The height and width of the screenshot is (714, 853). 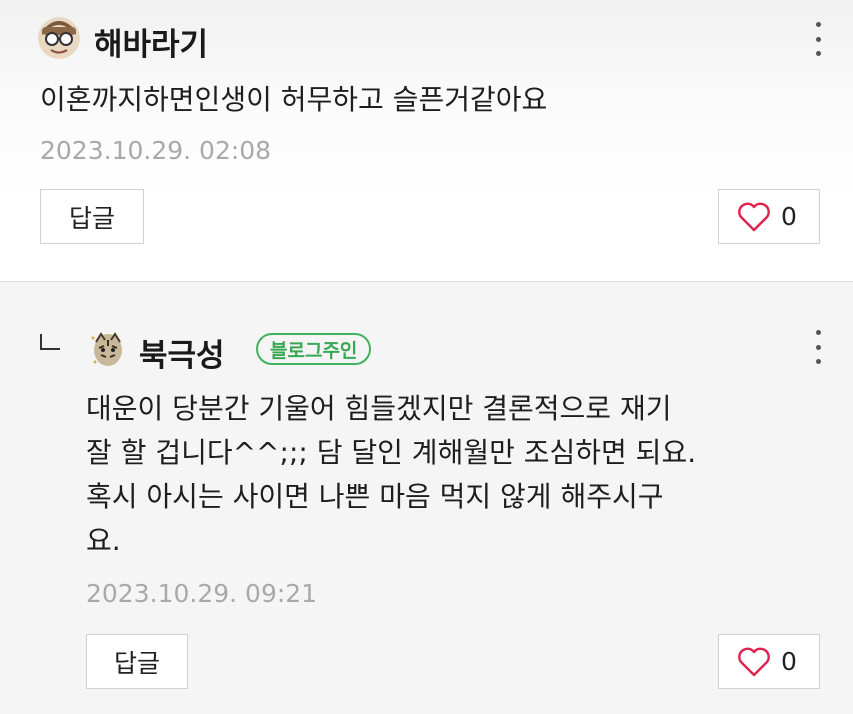 What do you see at coordinates (151, 41) in the screenshot?
I see `author-name: 해바라기` at bounding box center [151, 41].